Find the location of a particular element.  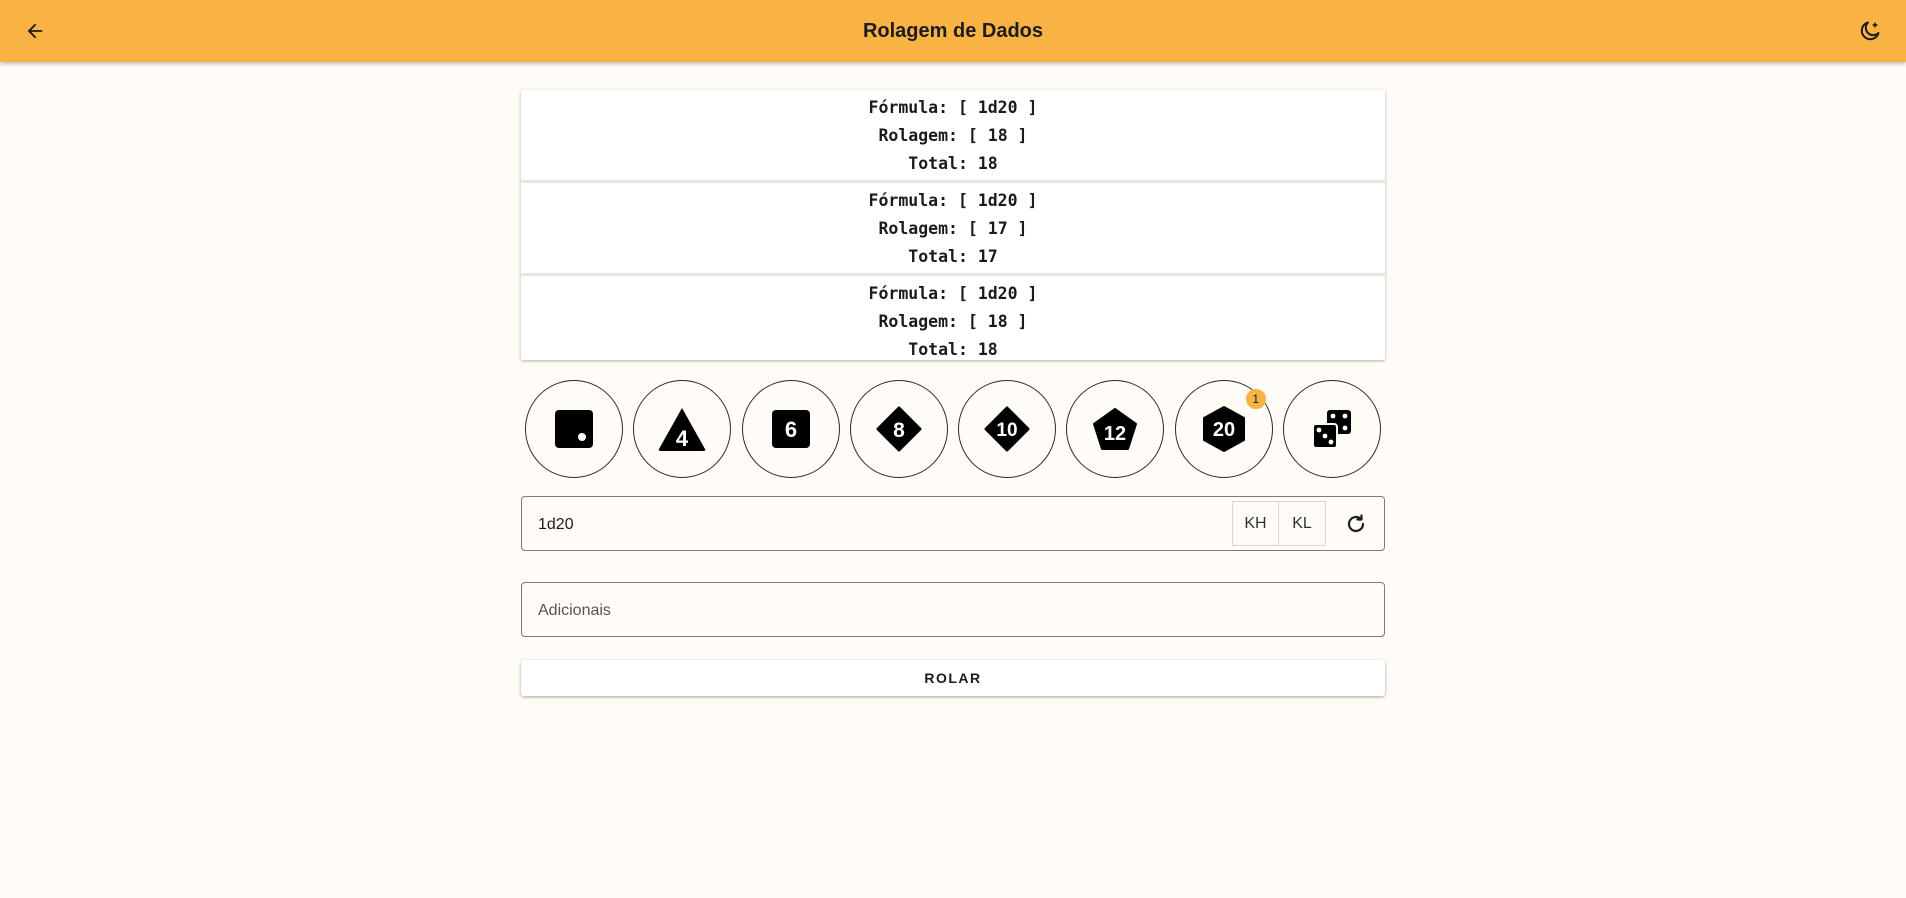

d8-die-label: 8 is located at coordinates (899, 430).